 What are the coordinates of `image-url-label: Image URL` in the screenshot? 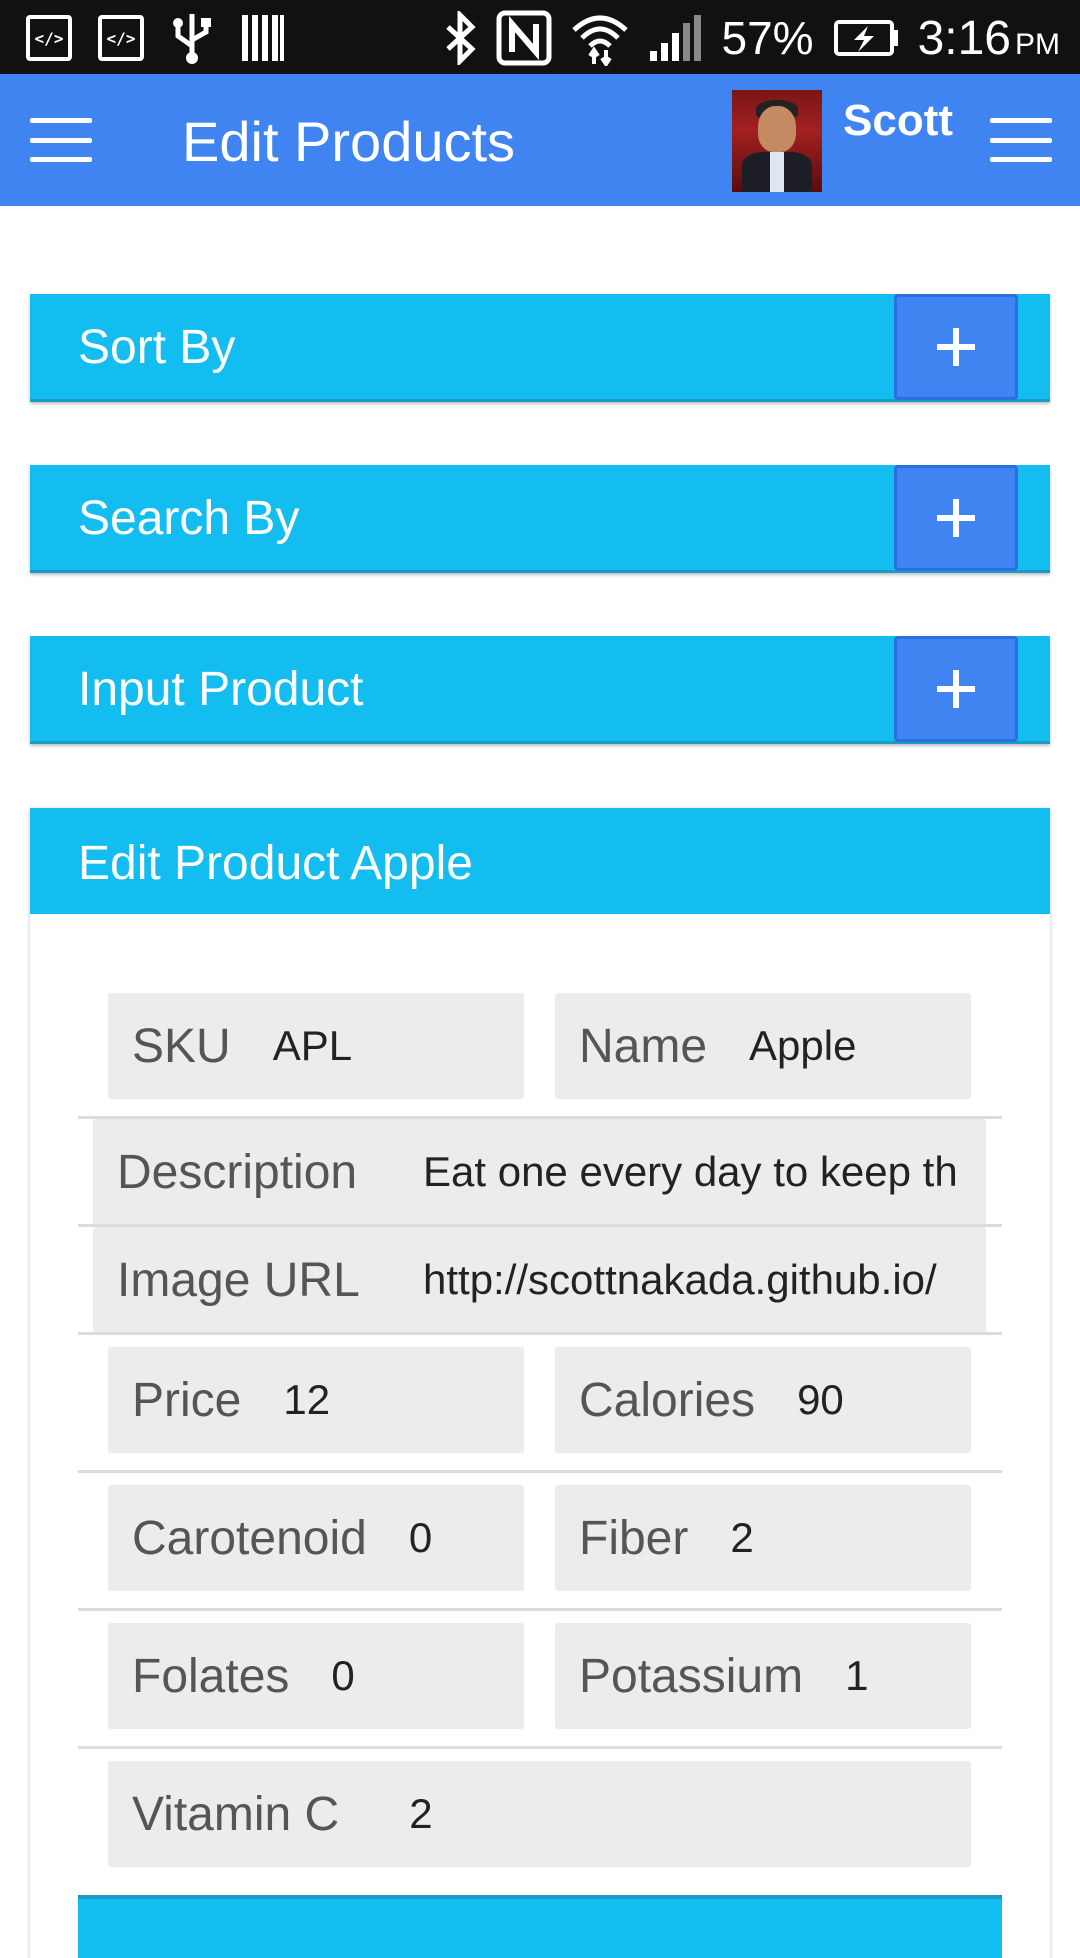 It's located at (238, 1280).